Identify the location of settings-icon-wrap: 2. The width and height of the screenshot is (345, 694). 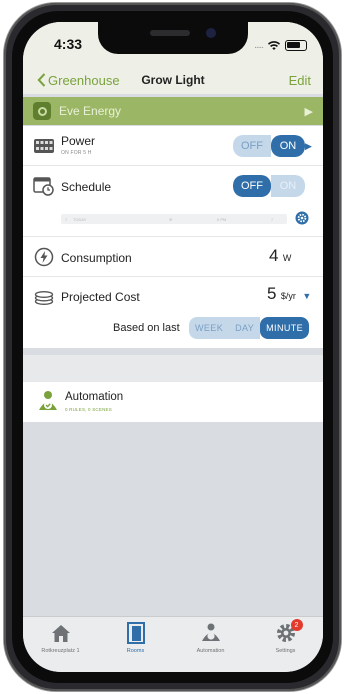
(289, 631).